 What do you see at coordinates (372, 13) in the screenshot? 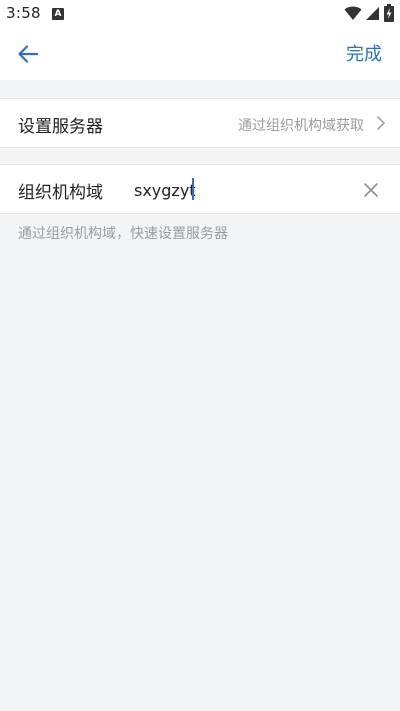
I see `cell-signal-icon` at bounding box center [372, 13].